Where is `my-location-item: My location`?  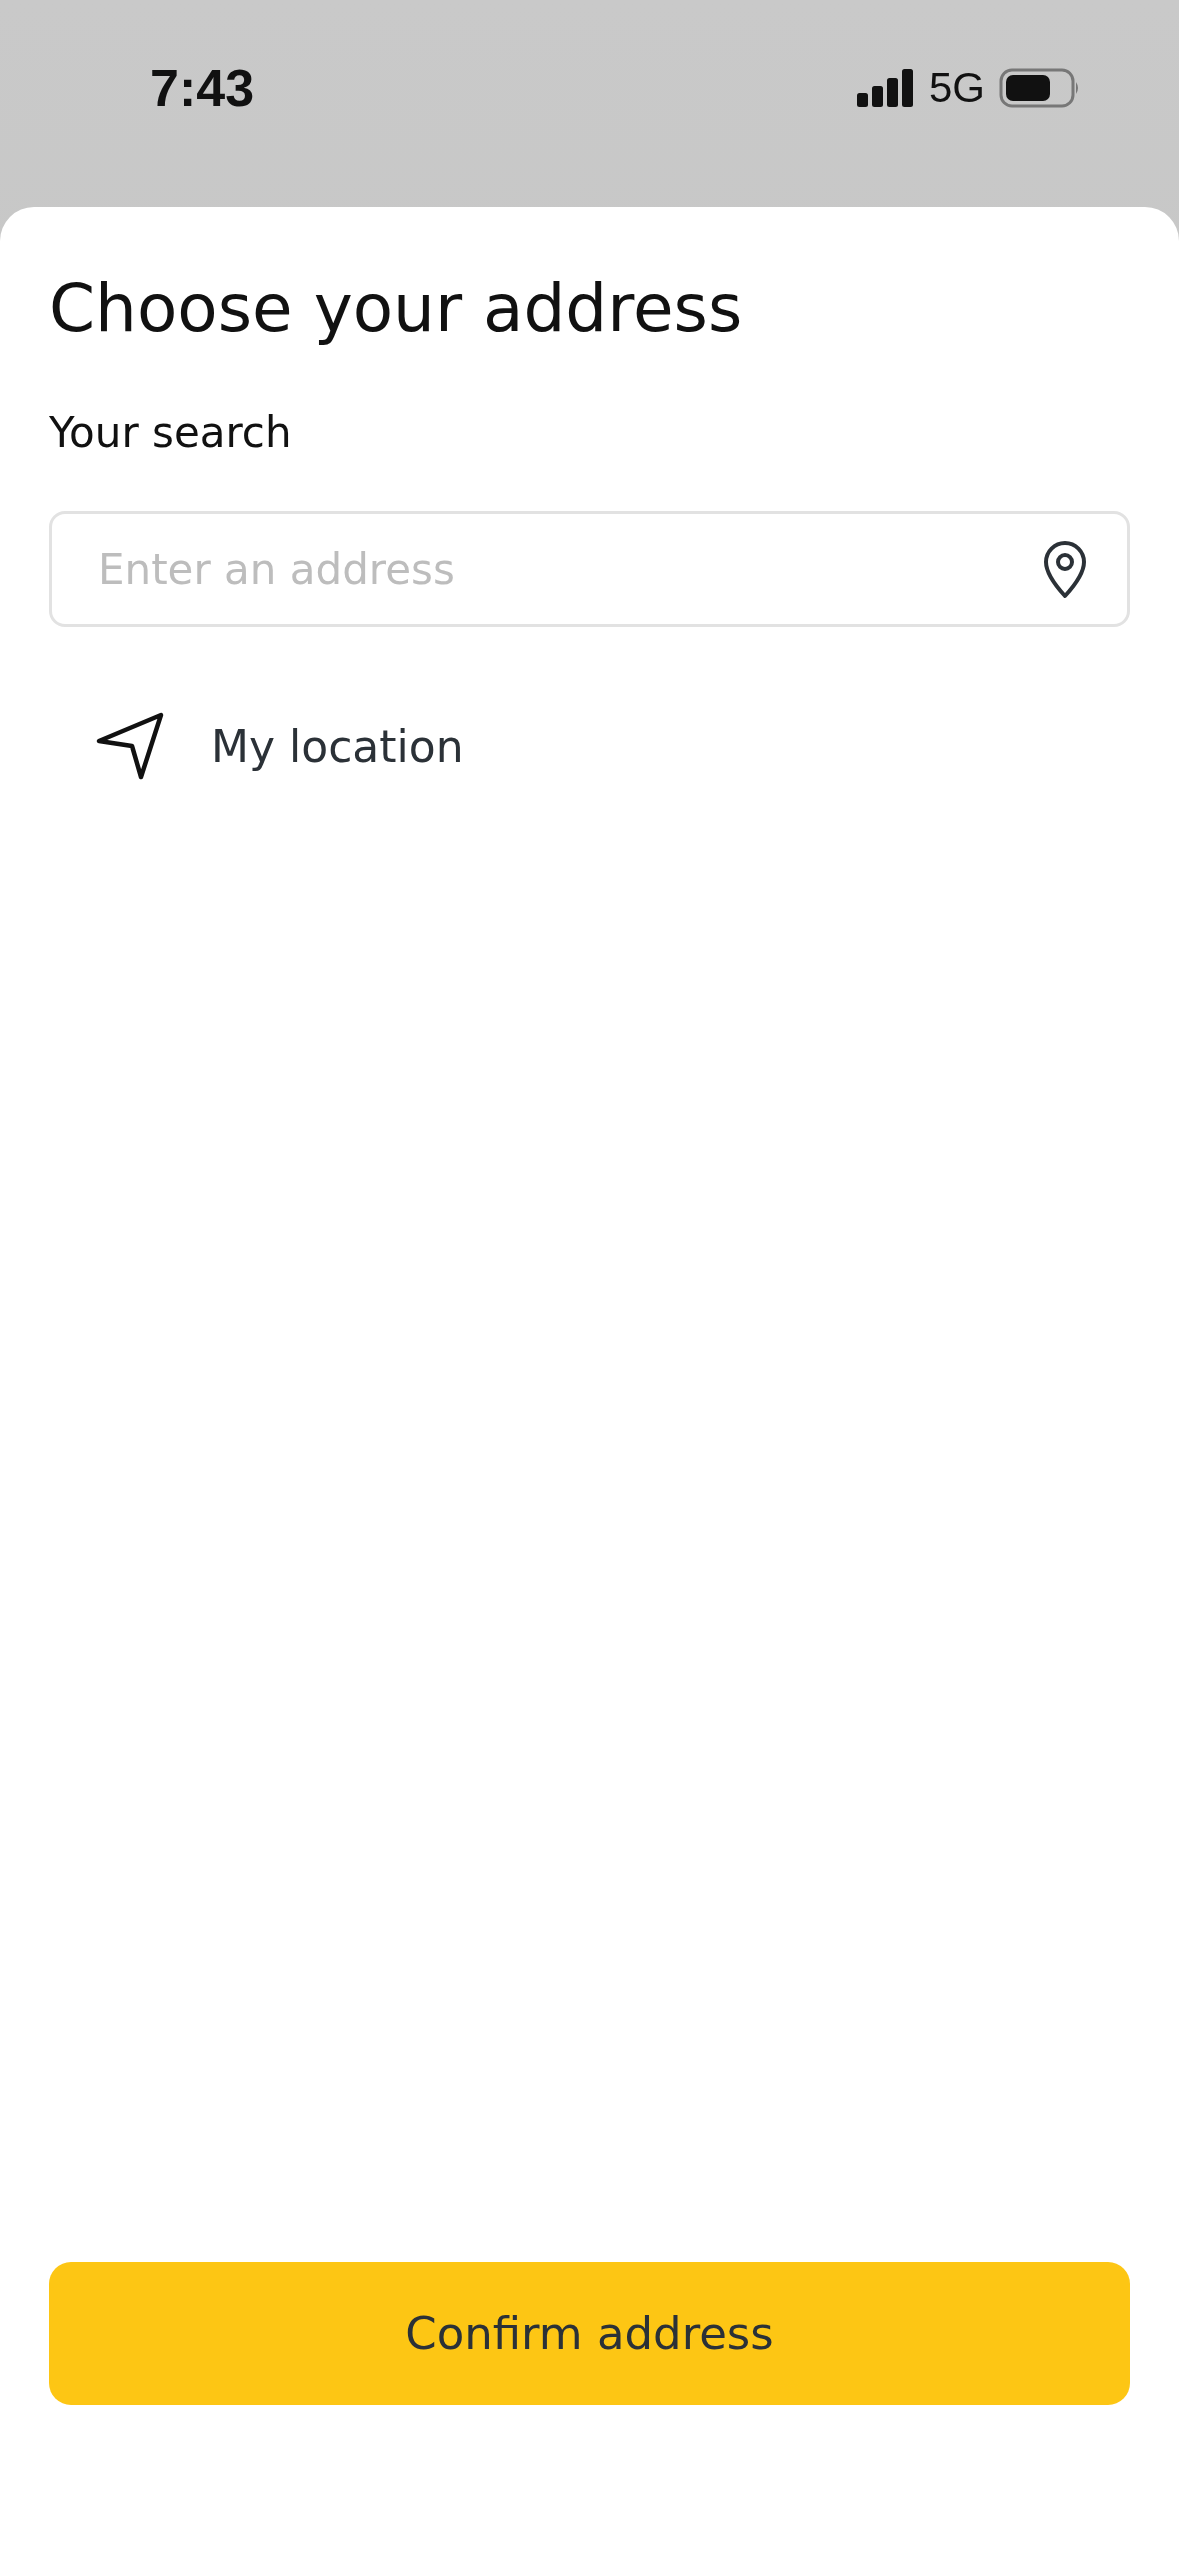 my-location-item: My location is located at coordinates (256, 746).